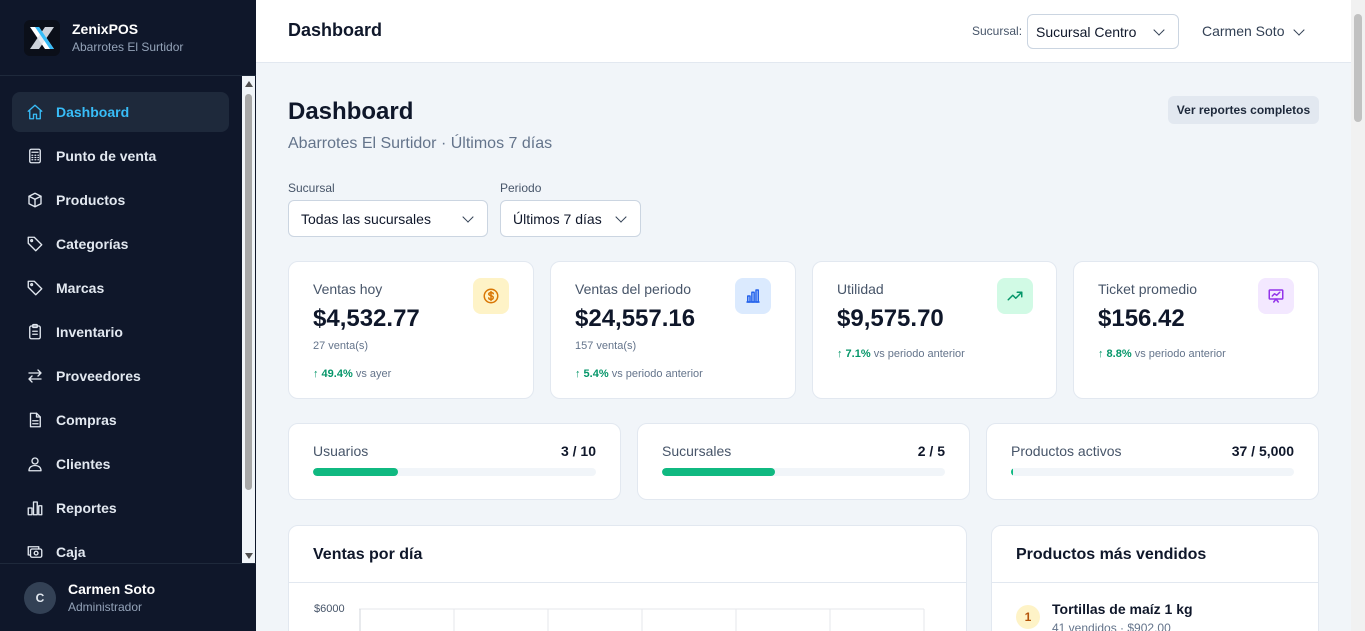  What do you see at coordinates (1358, 315) in the screenshot?
I see `window-scrollbar` at bounding box center [1358, 315].